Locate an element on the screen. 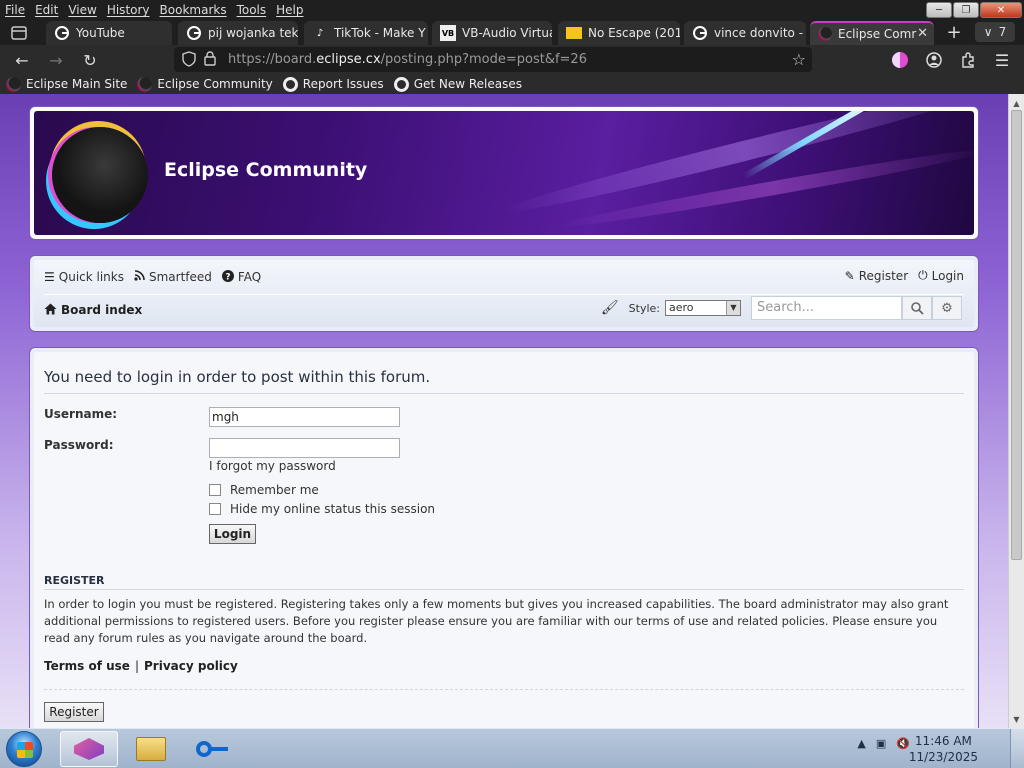 This screenshot has height=768, width=1024. tray-expand-arrow-icon: ▲ is located at coordinates (861, 743).